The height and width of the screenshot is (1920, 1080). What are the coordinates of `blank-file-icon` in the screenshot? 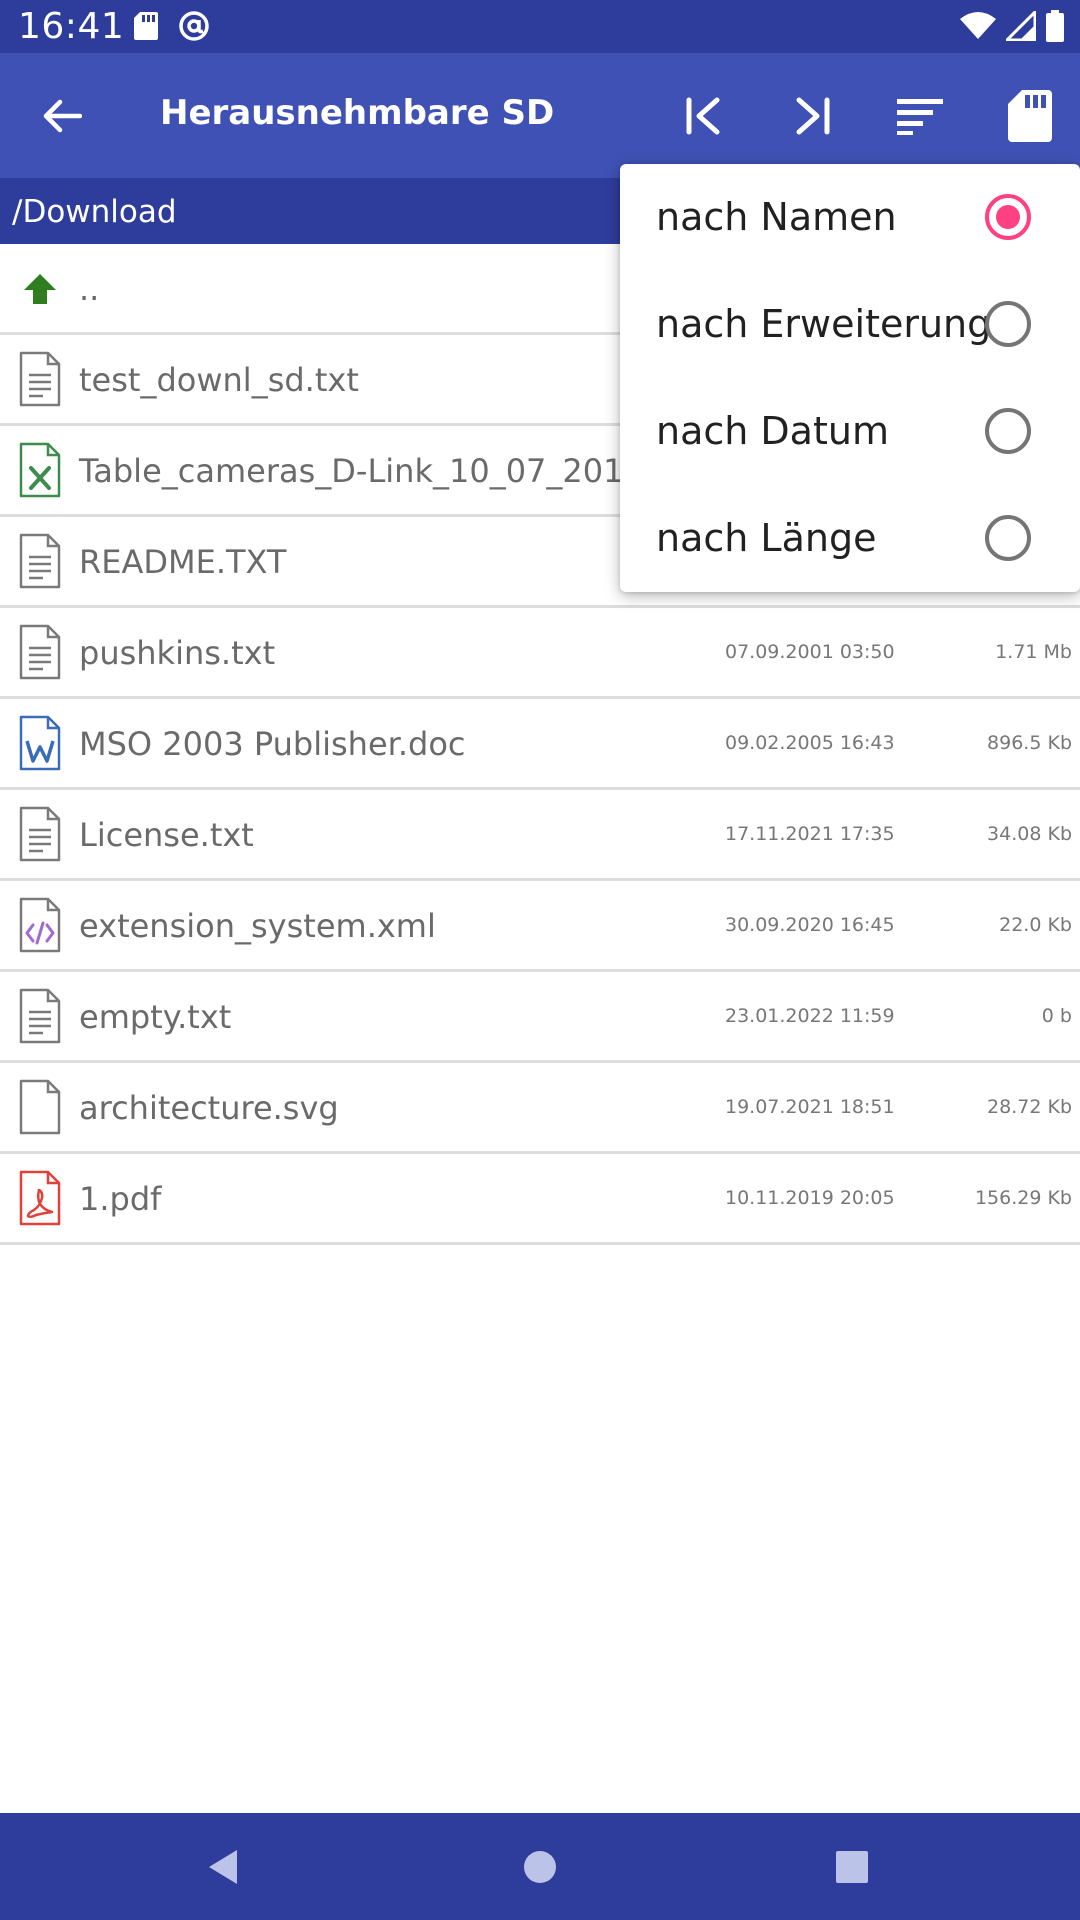 It's located at (40, 1107).